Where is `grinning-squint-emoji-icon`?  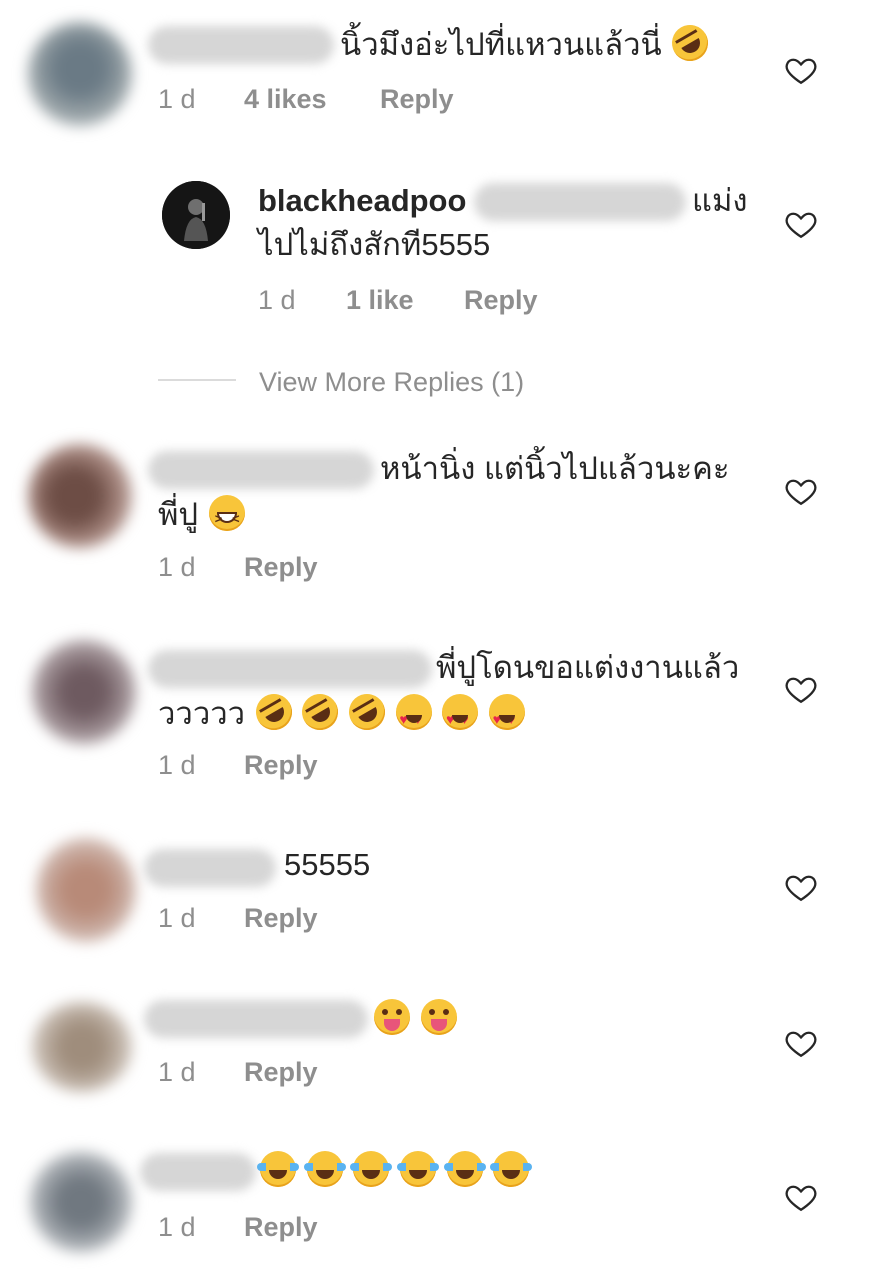
grinning-squint-emoji-icon is located at coordinates (226, 517).